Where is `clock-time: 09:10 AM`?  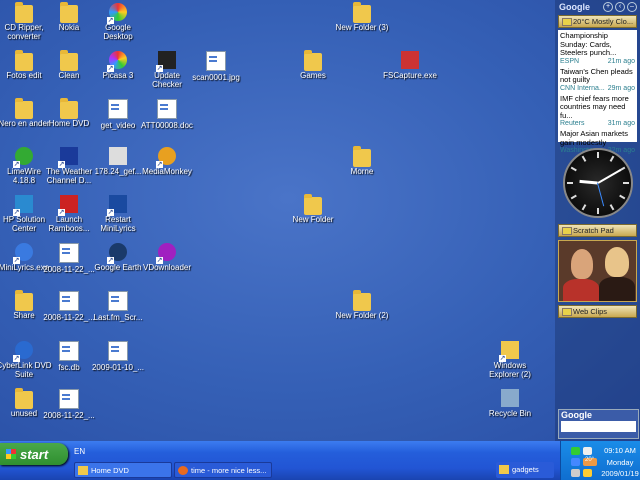
clock-time: 09:10 AM is located at coordinates (620, 450).